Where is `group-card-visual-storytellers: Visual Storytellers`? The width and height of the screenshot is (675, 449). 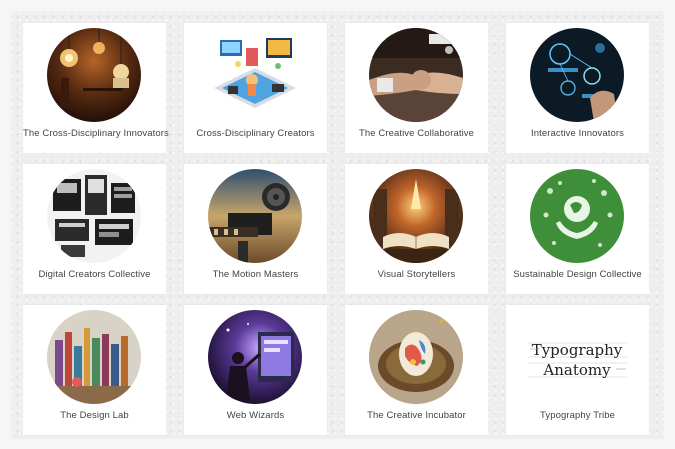
group-card-visual-storytellers: Visual Storytellers is located at coordinates (416, 229).